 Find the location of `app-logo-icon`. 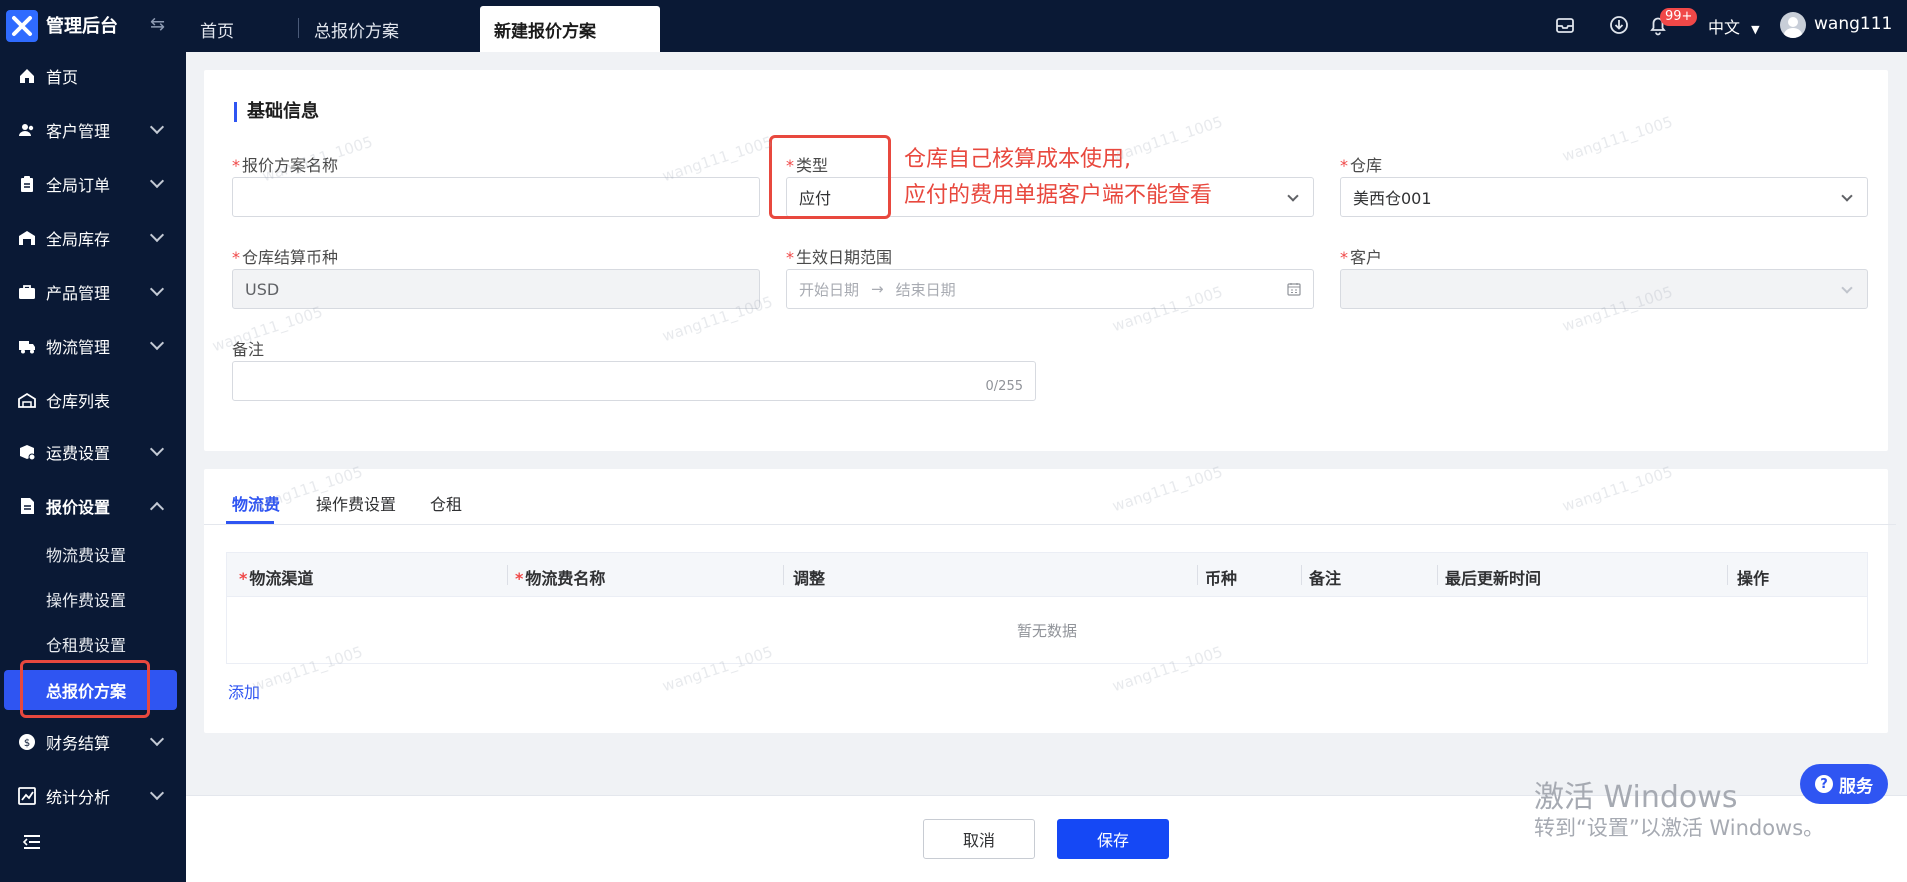

app-logo-icon is located at coordinates (22, 26).